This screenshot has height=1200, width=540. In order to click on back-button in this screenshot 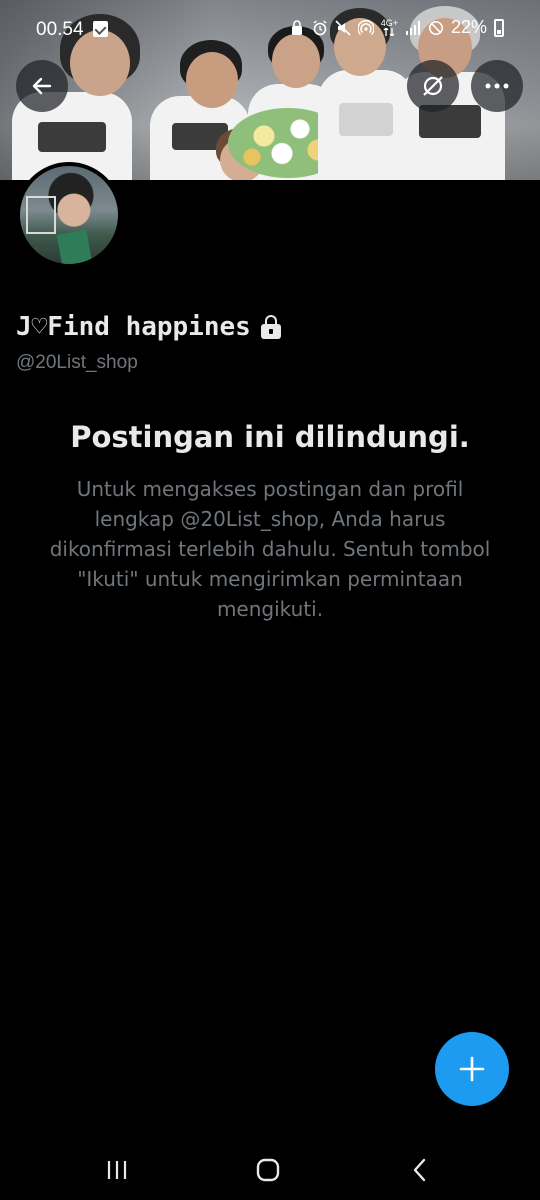, I will do `click(42, 86)`.